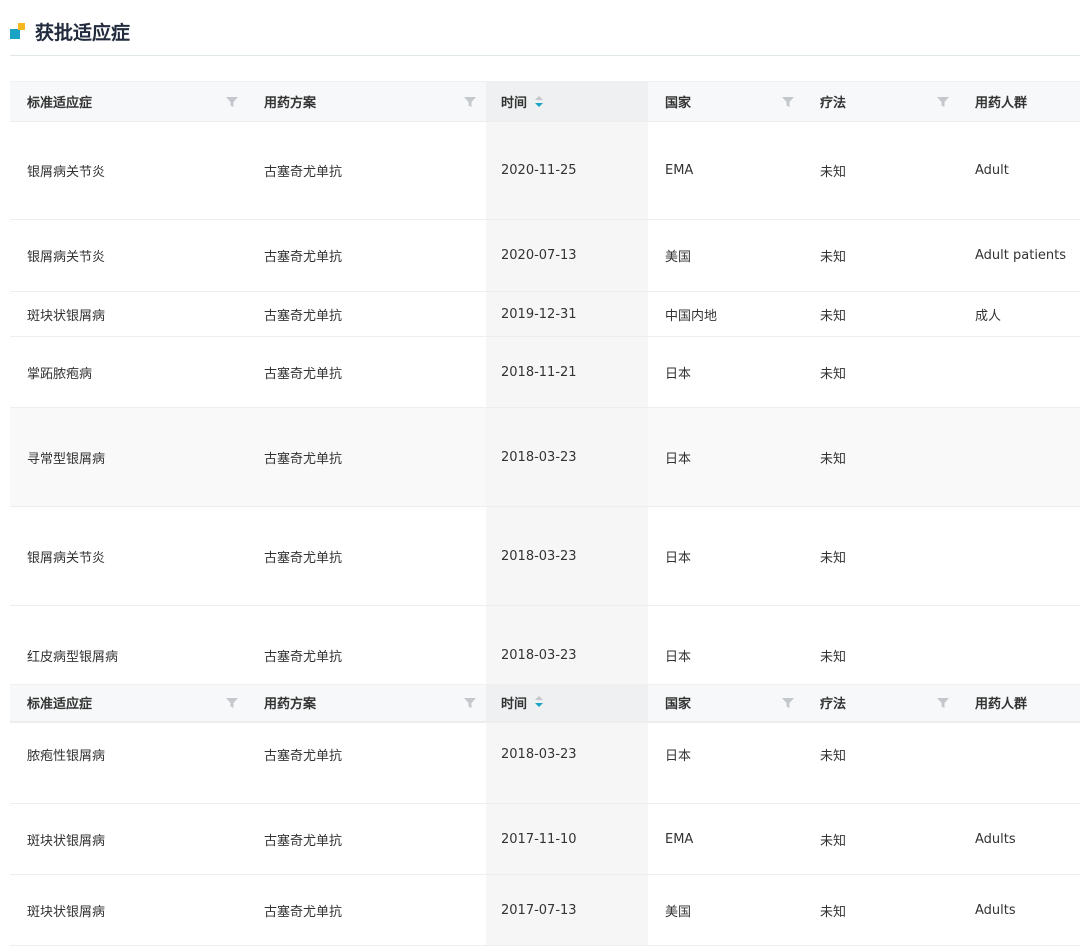  Describe the element at coordinates (83, 33) in the screenshot. I see `section-title: 获批适应症` at that location.